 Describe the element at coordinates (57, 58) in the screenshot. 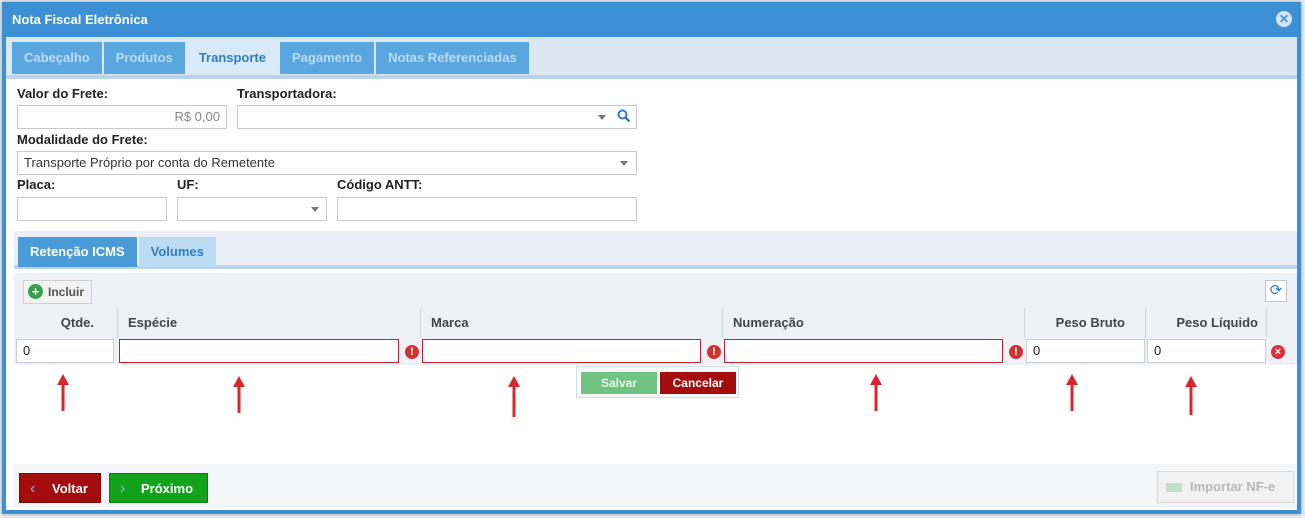

I see `tab-cabecalho: Cabeçalho` at that location.